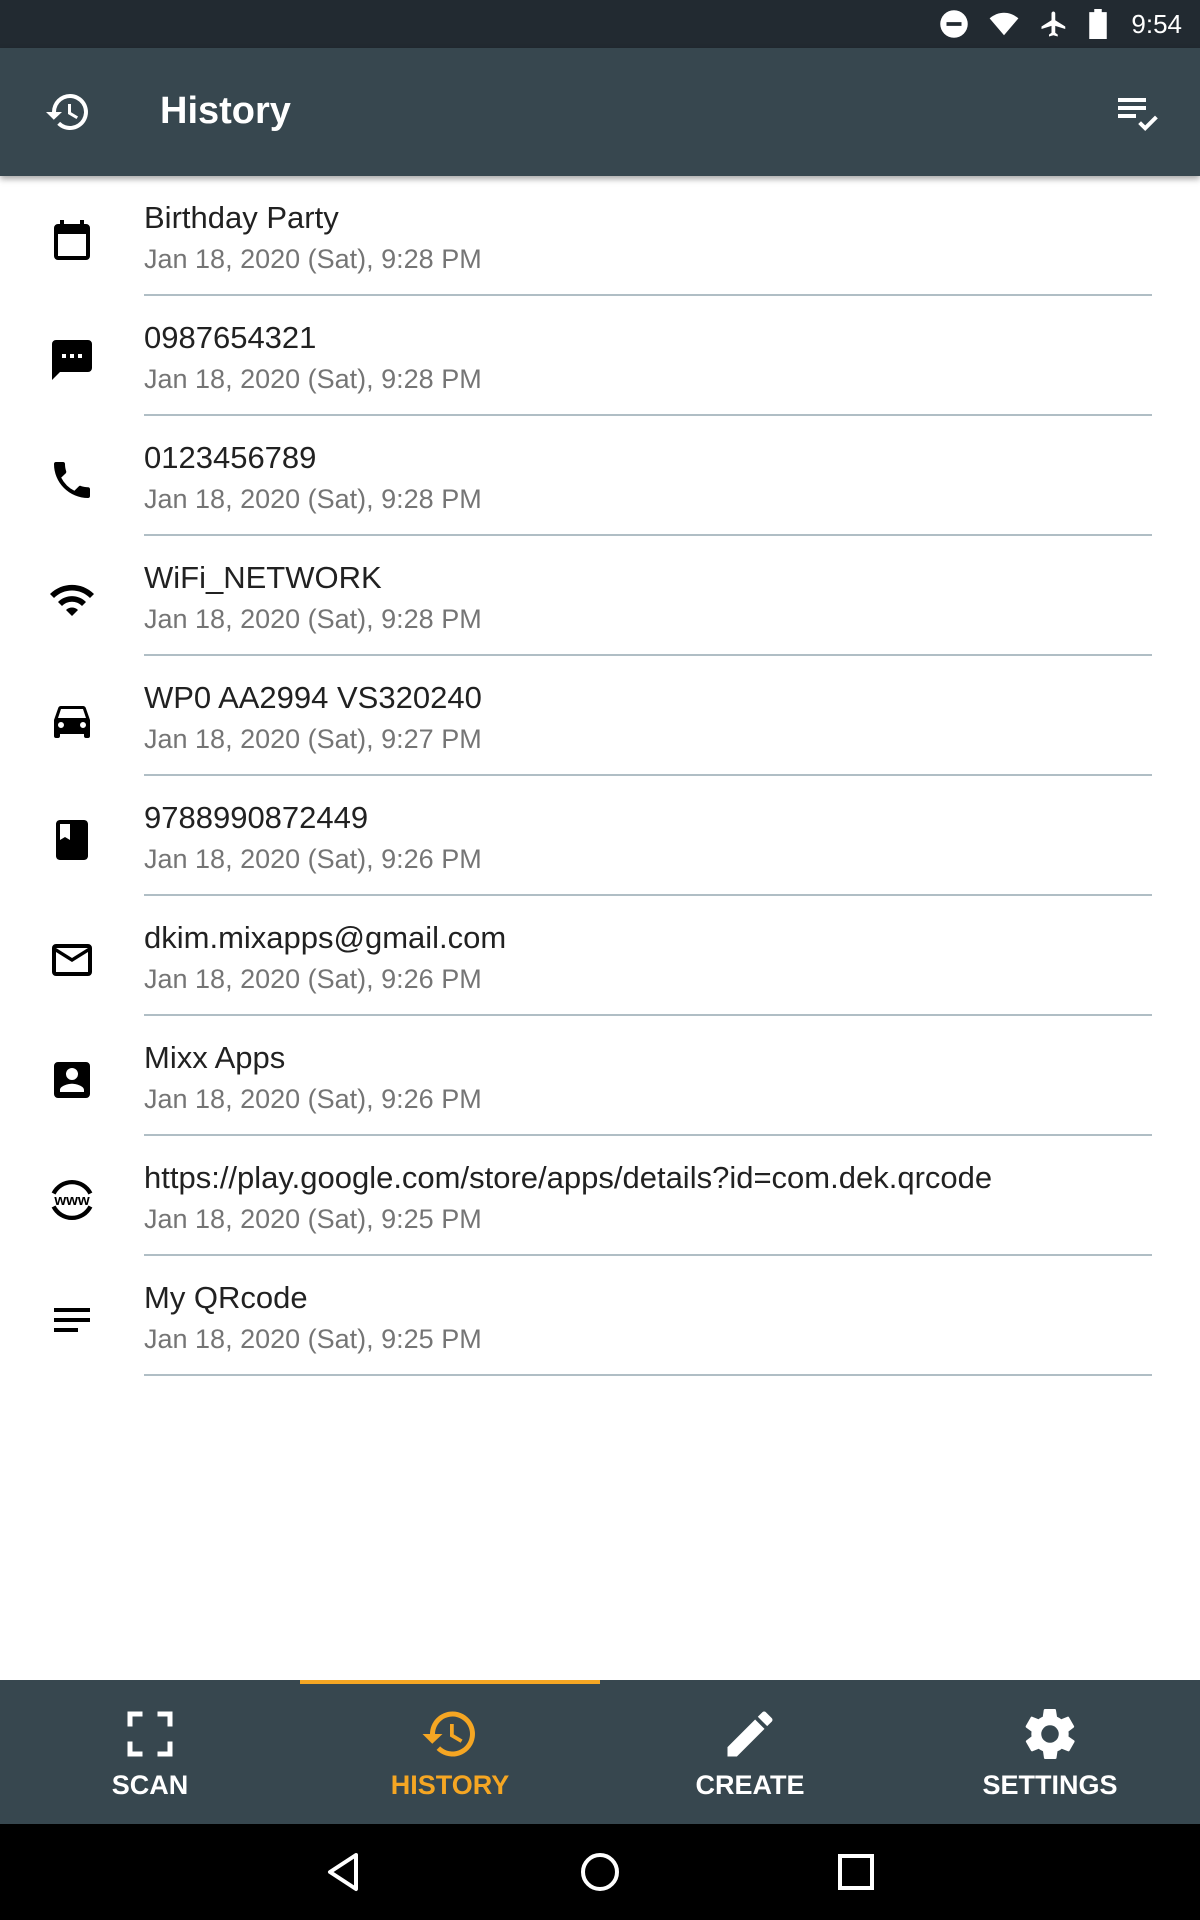  Describe the element at coordinates (72, 360) in the screenshot. I see `sms-icon` at that location.